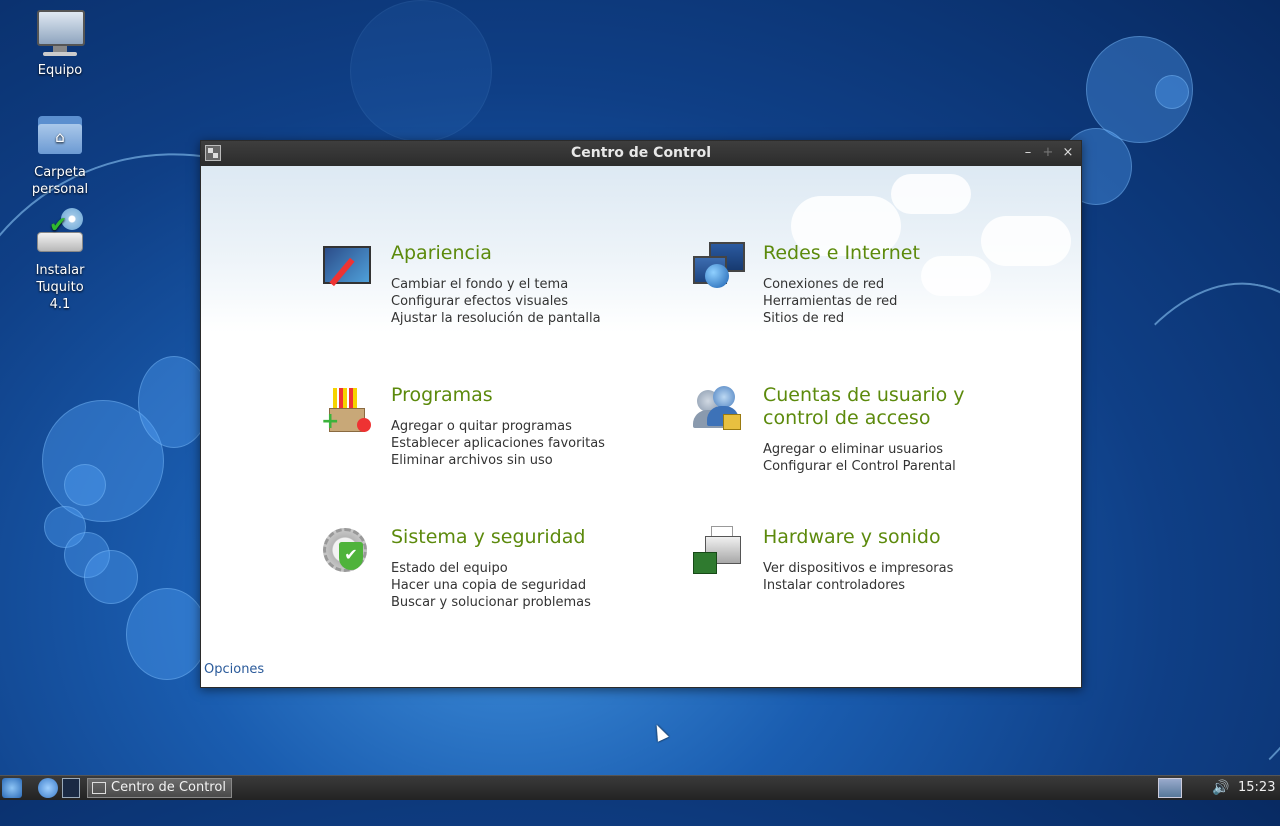 Image resolution: width=1280 pixels, height=826 pixels. I want to click on category-title: Cuentas de usuario y control de acceso, so click(893, 407).